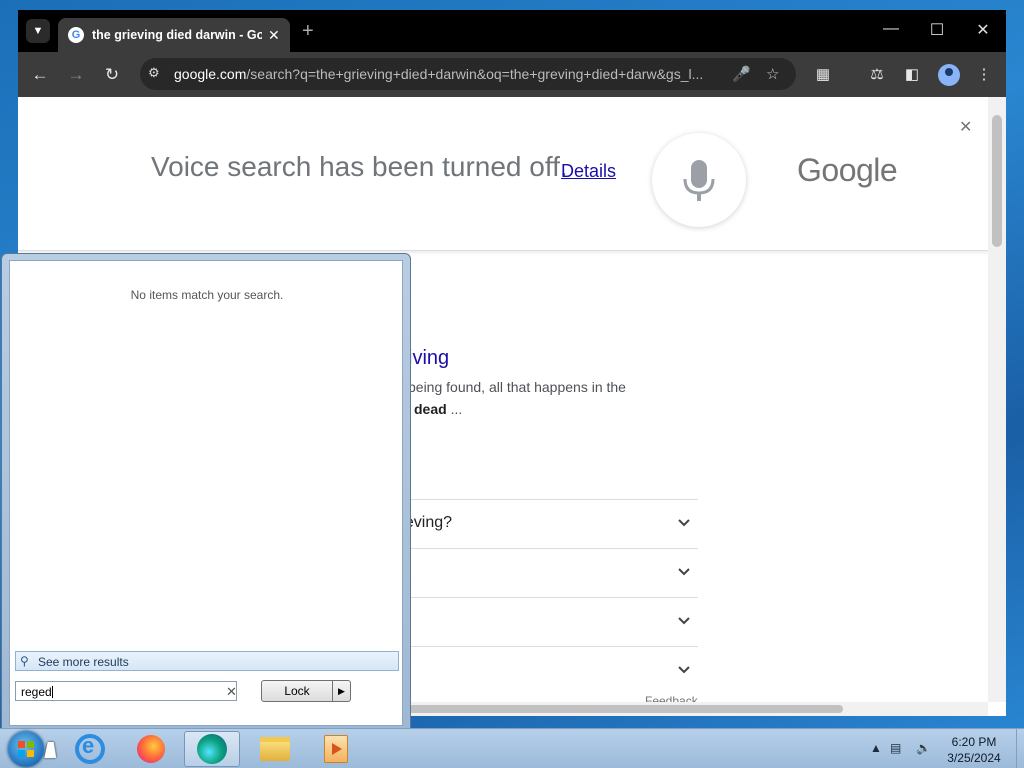 This screenshot has width=1024, height=768. Describe the element at coordinates (83, 662) in the screenshot. I see `see-more-label: See more results` at that location.